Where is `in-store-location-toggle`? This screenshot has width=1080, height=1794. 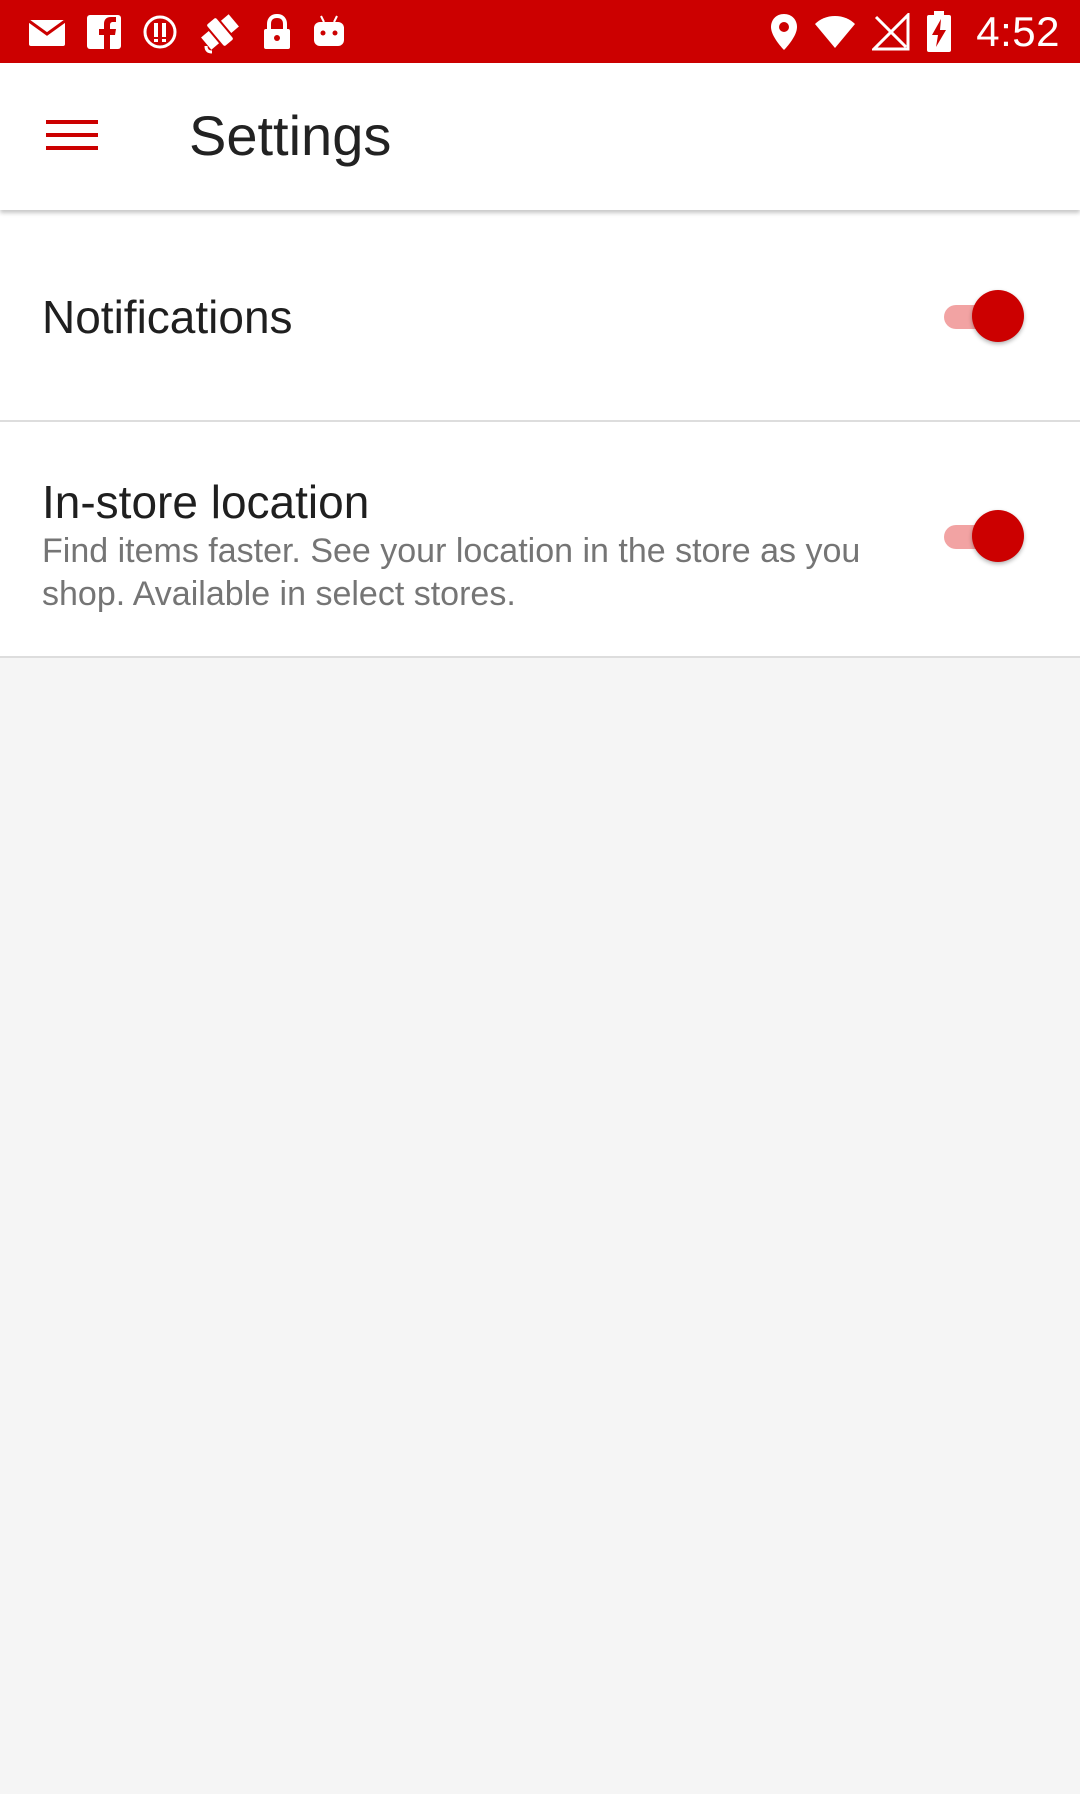
in-store-location-toggle is located at coordinates (983, 536).